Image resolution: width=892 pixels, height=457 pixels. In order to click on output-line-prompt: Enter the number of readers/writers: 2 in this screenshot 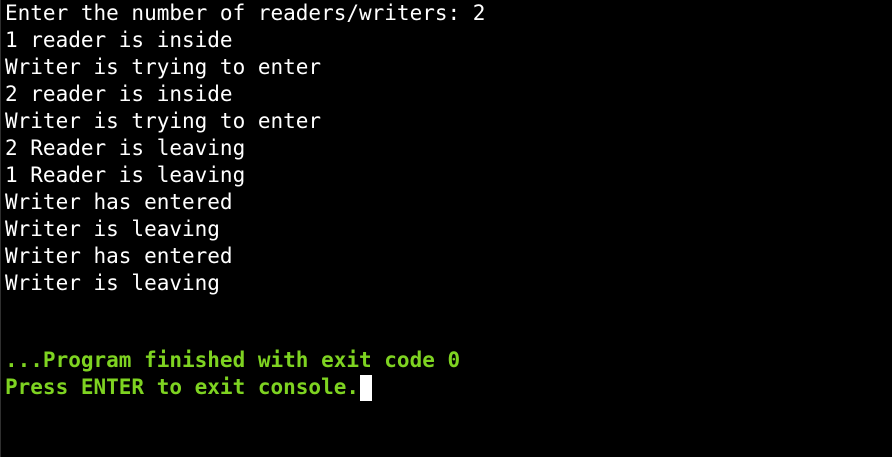, I will do `click(245, 13)`.